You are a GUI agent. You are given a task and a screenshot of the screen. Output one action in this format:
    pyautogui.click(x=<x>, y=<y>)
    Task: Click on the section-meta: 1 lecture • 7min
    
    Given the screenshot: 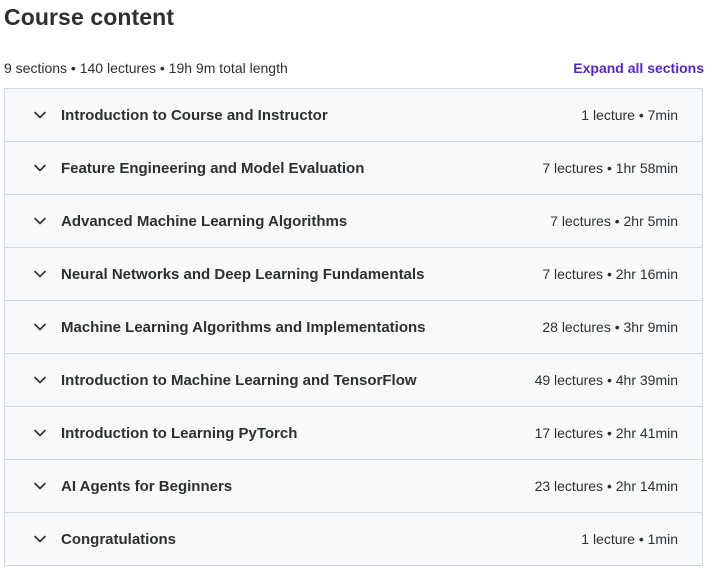 What is the action you would take?
    pyautogui.click(x=629, y=115)
    